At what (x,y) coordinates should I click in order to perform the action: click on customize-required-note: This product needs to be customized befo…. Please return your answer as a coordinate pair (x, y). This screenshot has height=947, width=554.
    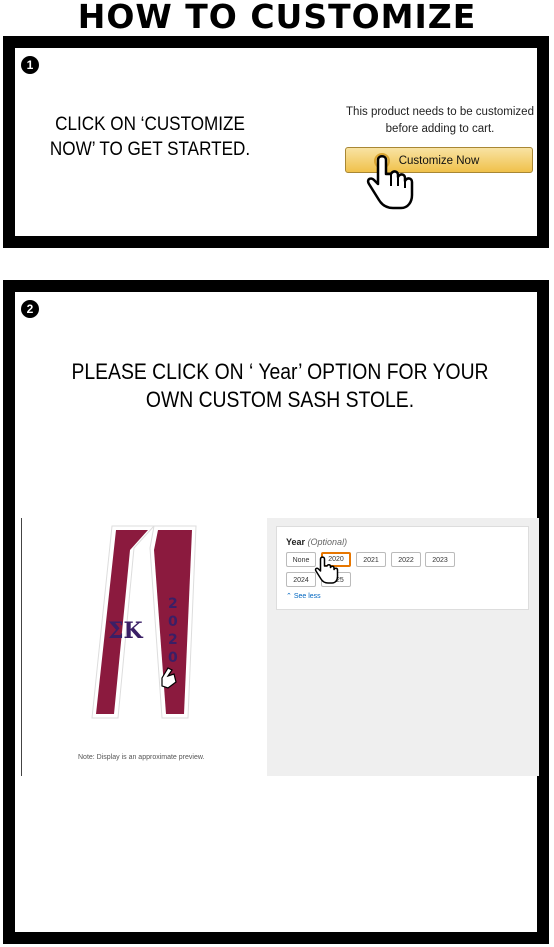
    Looking at the image, I should click on (440, 120).